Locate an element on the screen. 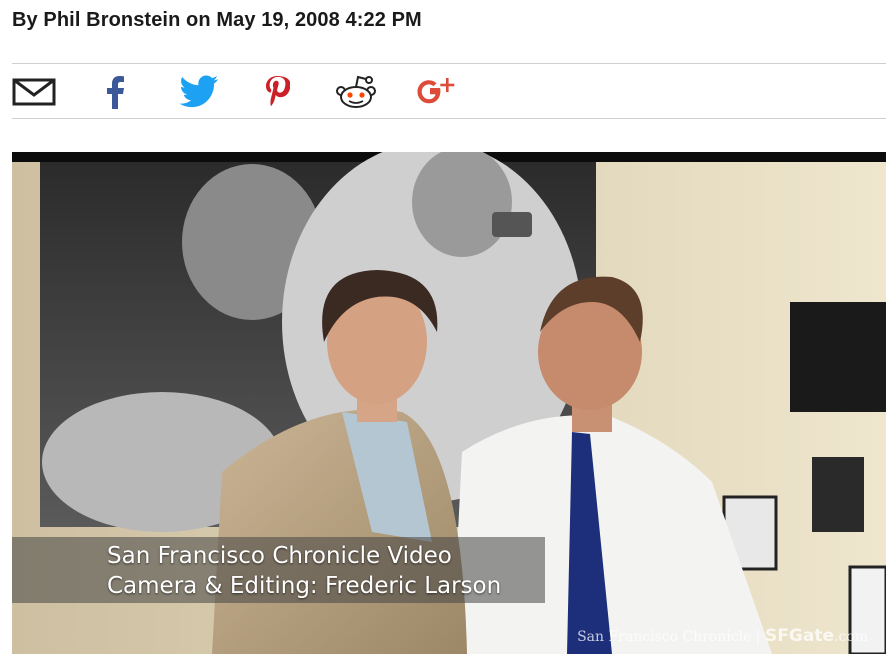 The height and width of the screenshot is (654, 886). pinterest-share-button is located at coordinates (277, 92).